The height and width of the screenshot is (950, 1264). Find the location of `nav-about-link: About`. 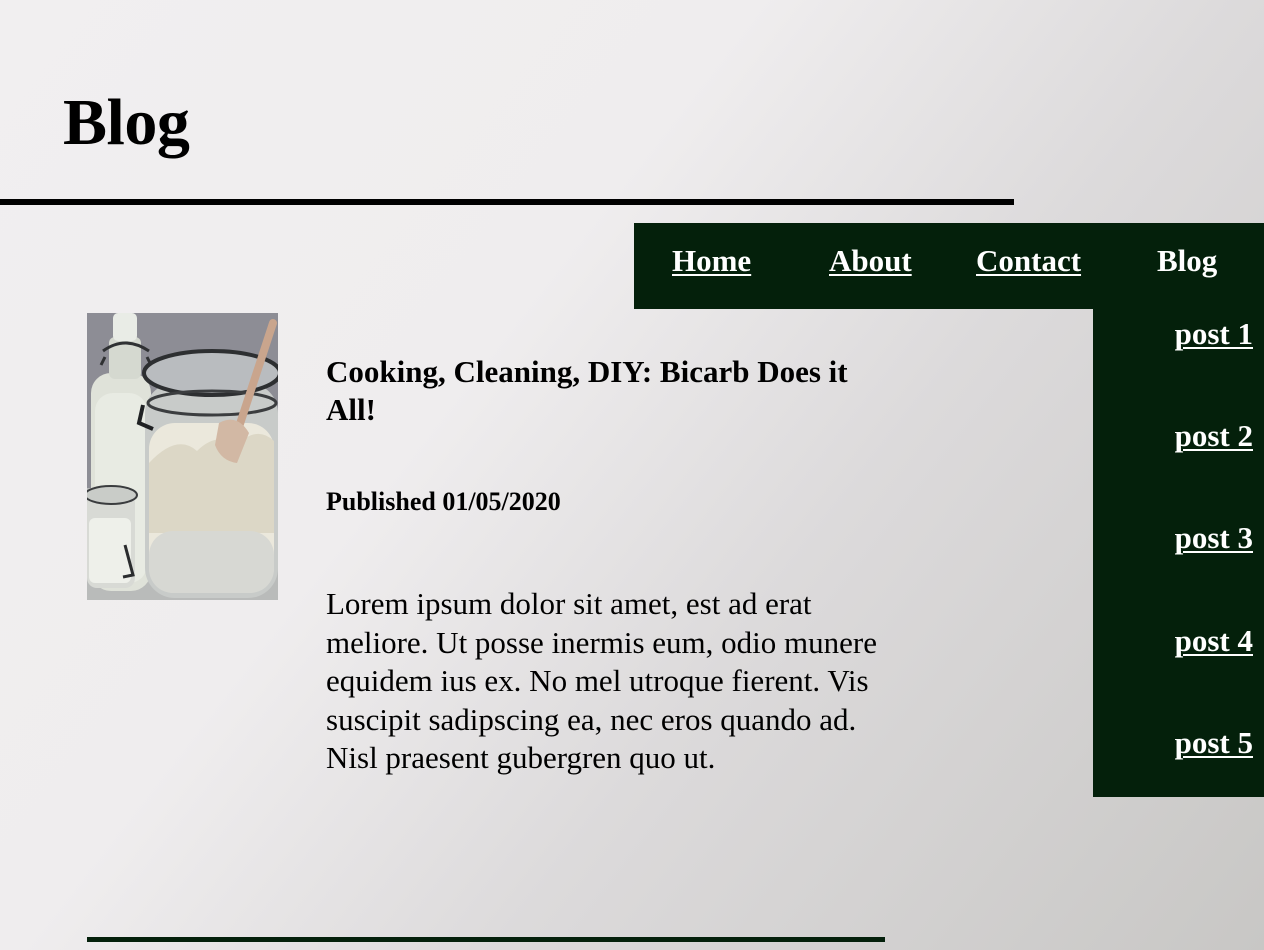

nav-about-link: About is located at coordinates (870, 261).